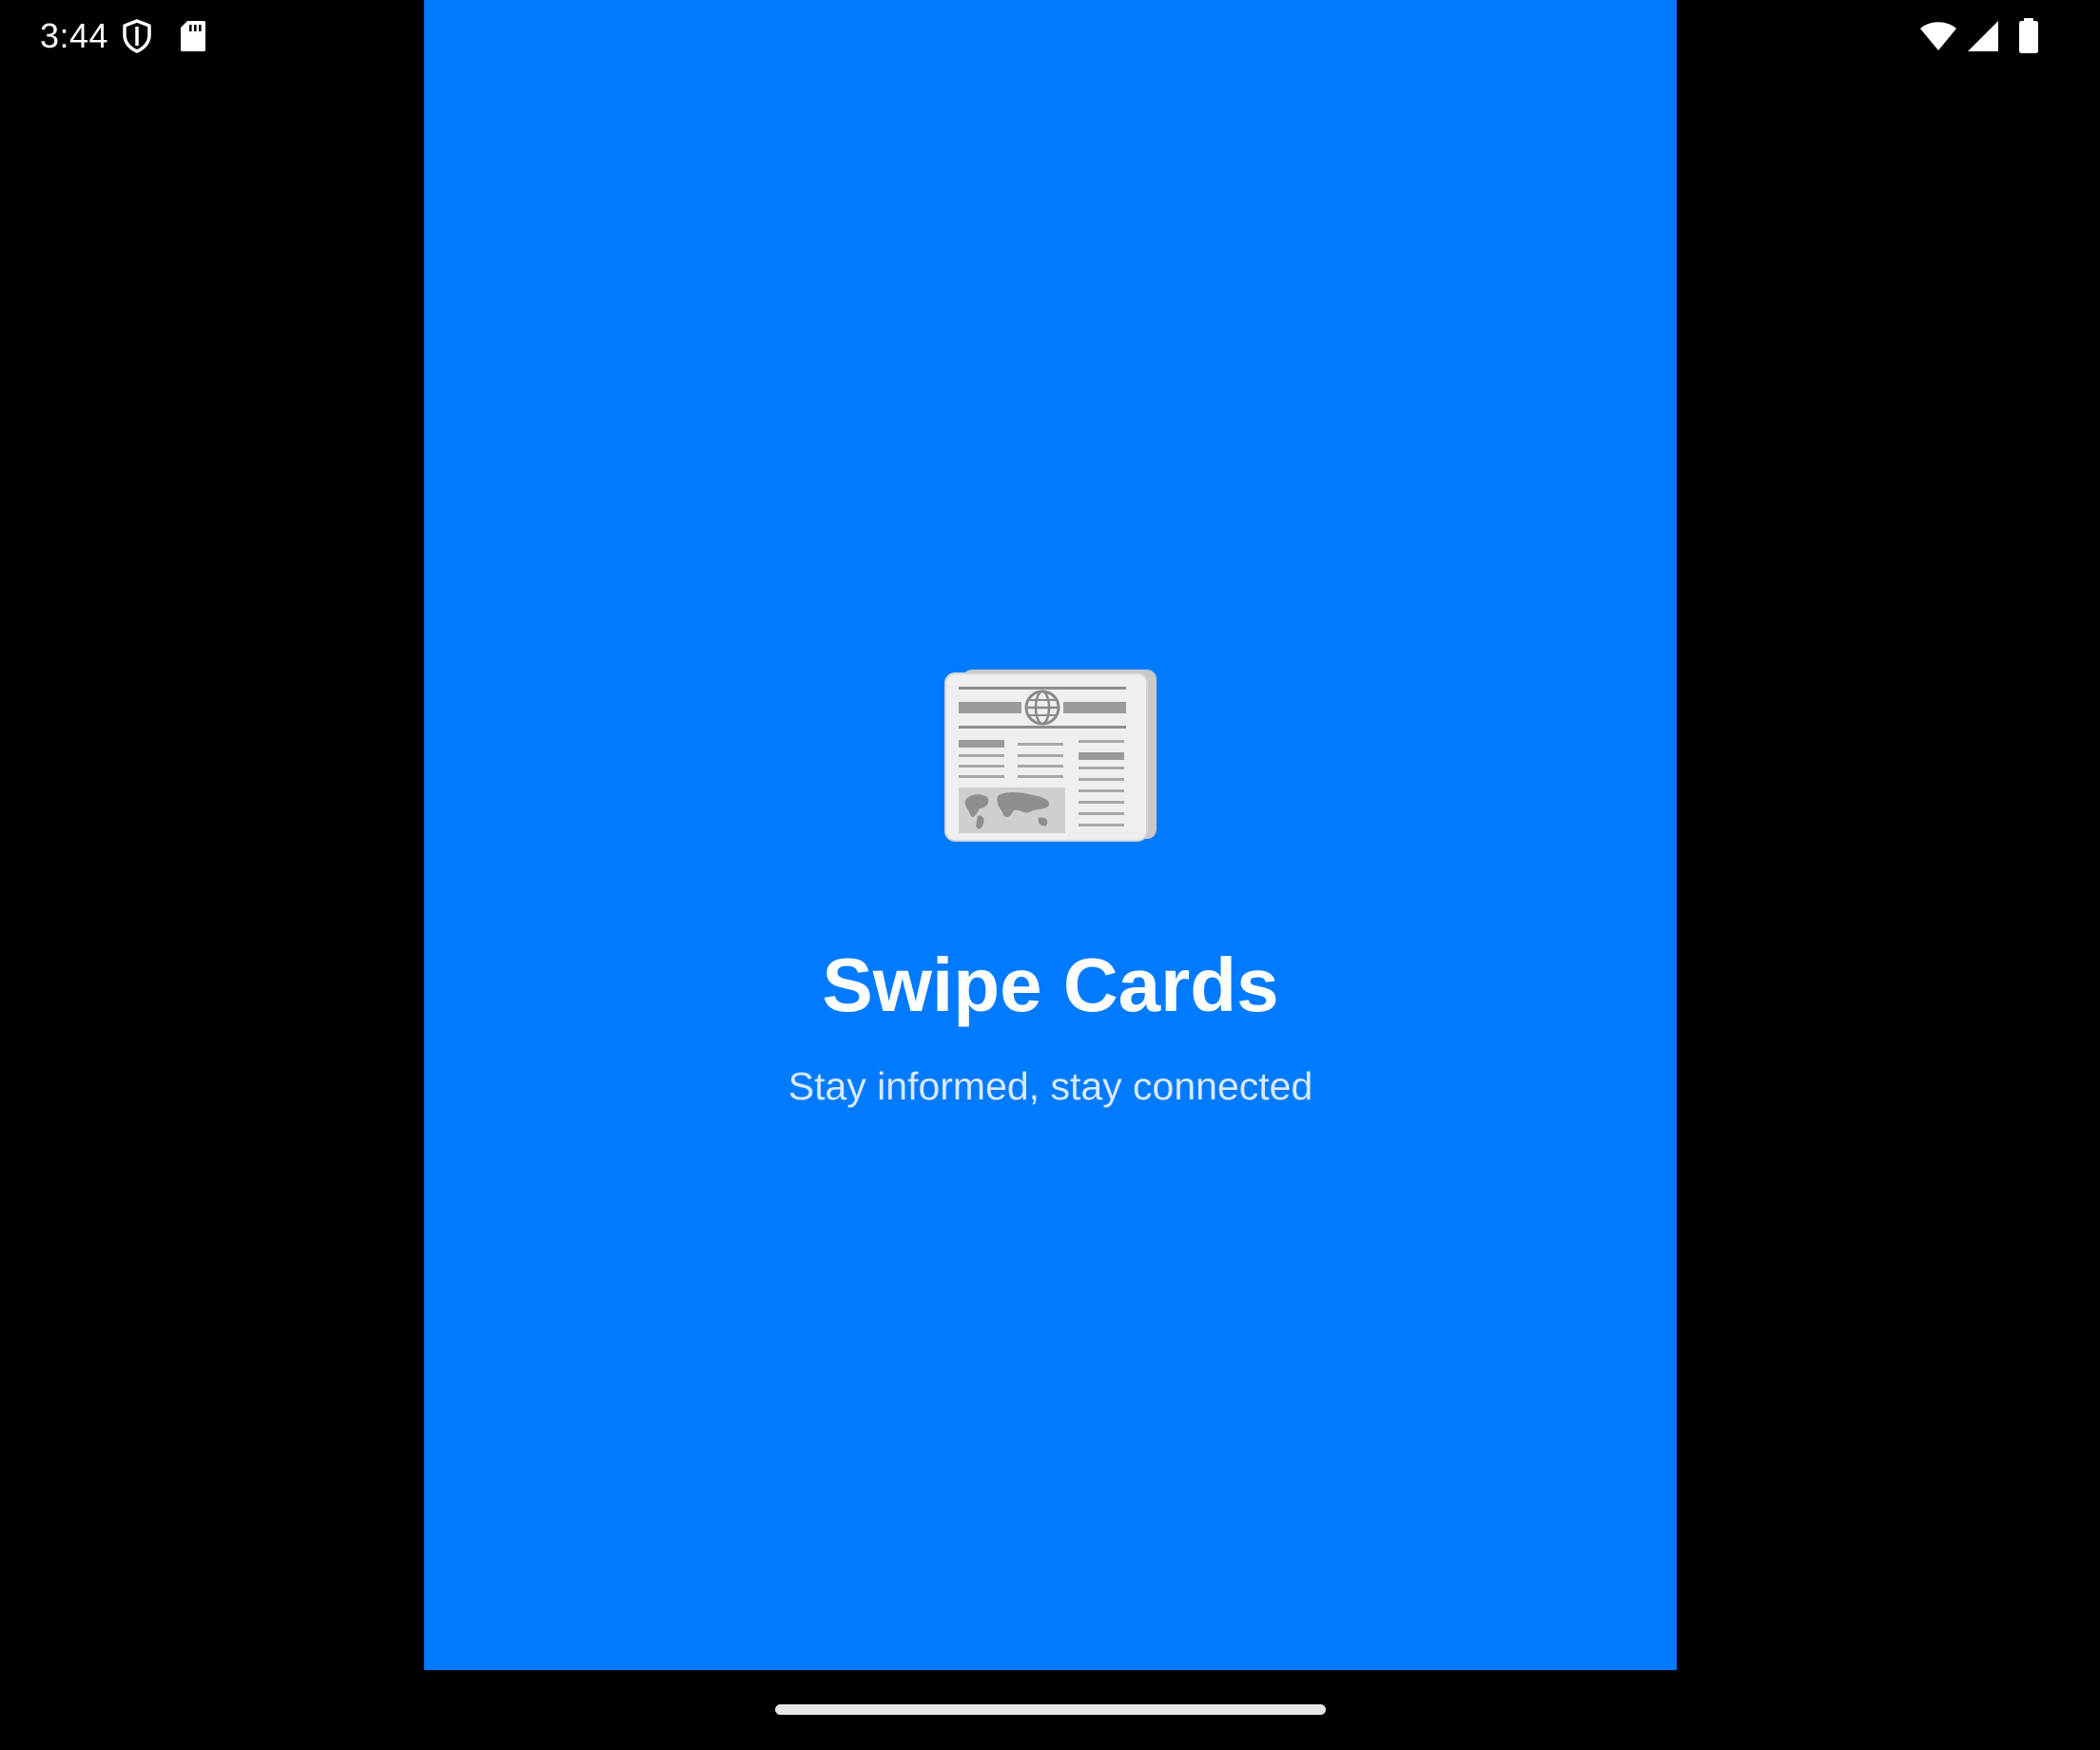 Image resolution: width=2100 pixels, height=1750 pixels. Describe the element at coordinates (186, 36) in the screenshot. I see `sd-card-icon` at that location.